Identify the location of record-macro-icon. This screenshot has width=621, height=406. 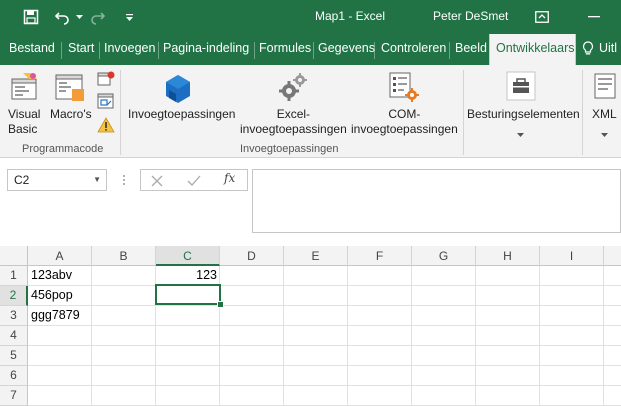
(106, 79).